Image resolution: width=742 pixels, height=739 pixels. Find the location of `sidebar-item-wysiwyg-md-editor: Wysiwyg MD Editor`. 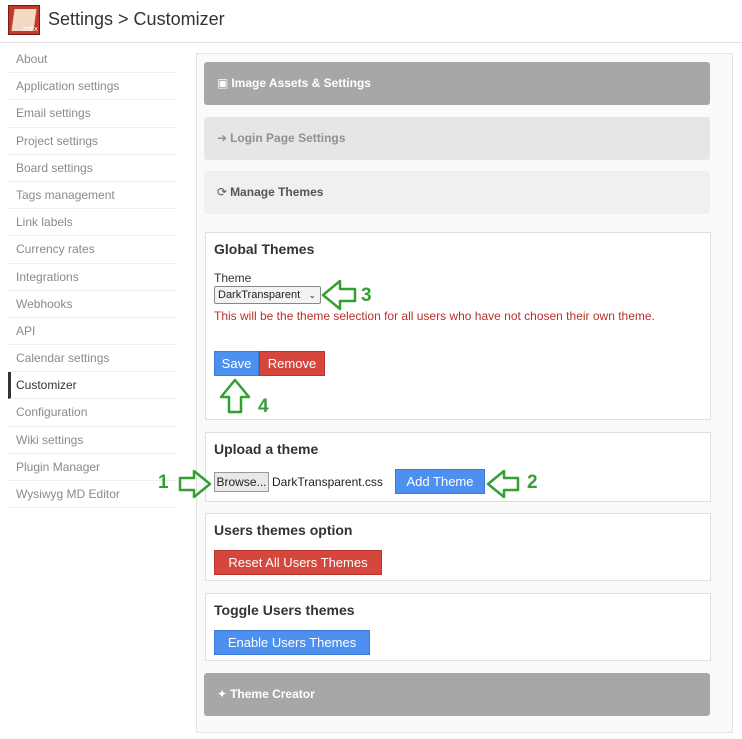

sidebar-item-wysiwyg-md-editor: Wysiwyg MD Editor is located at coordinates (92, 495).